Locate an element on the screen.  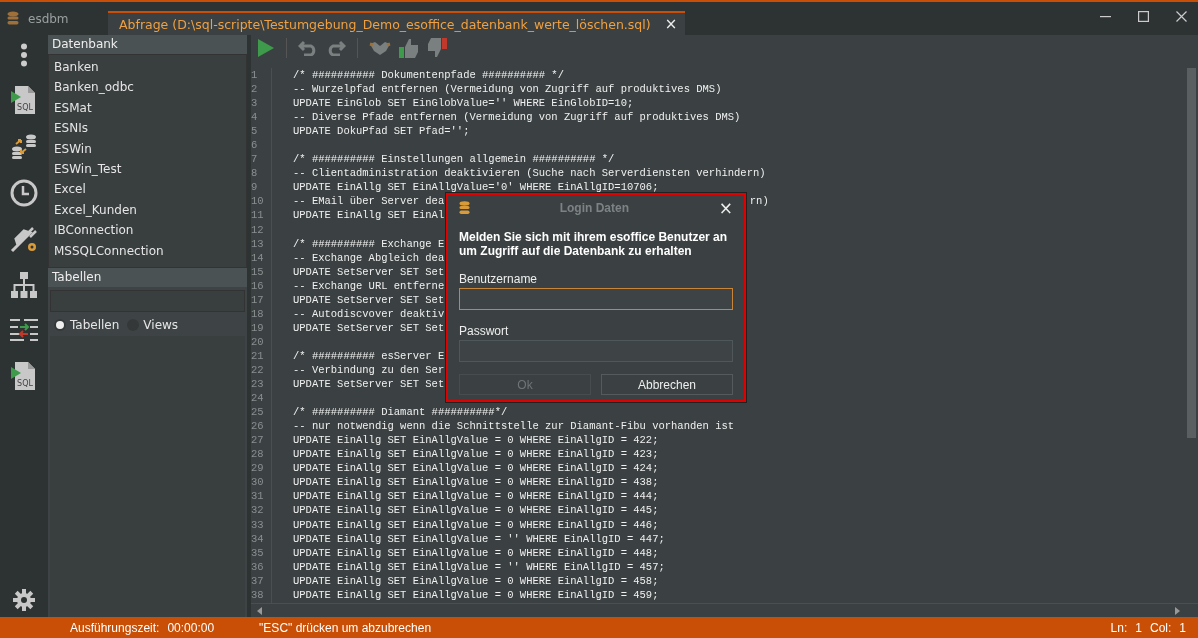
editor-tab: Abfrage (D:\sql-scripte\Testumgebung_Demo_esoffice_datenbank_werte_löschen.sql) × is located at coordinates (397, 23).